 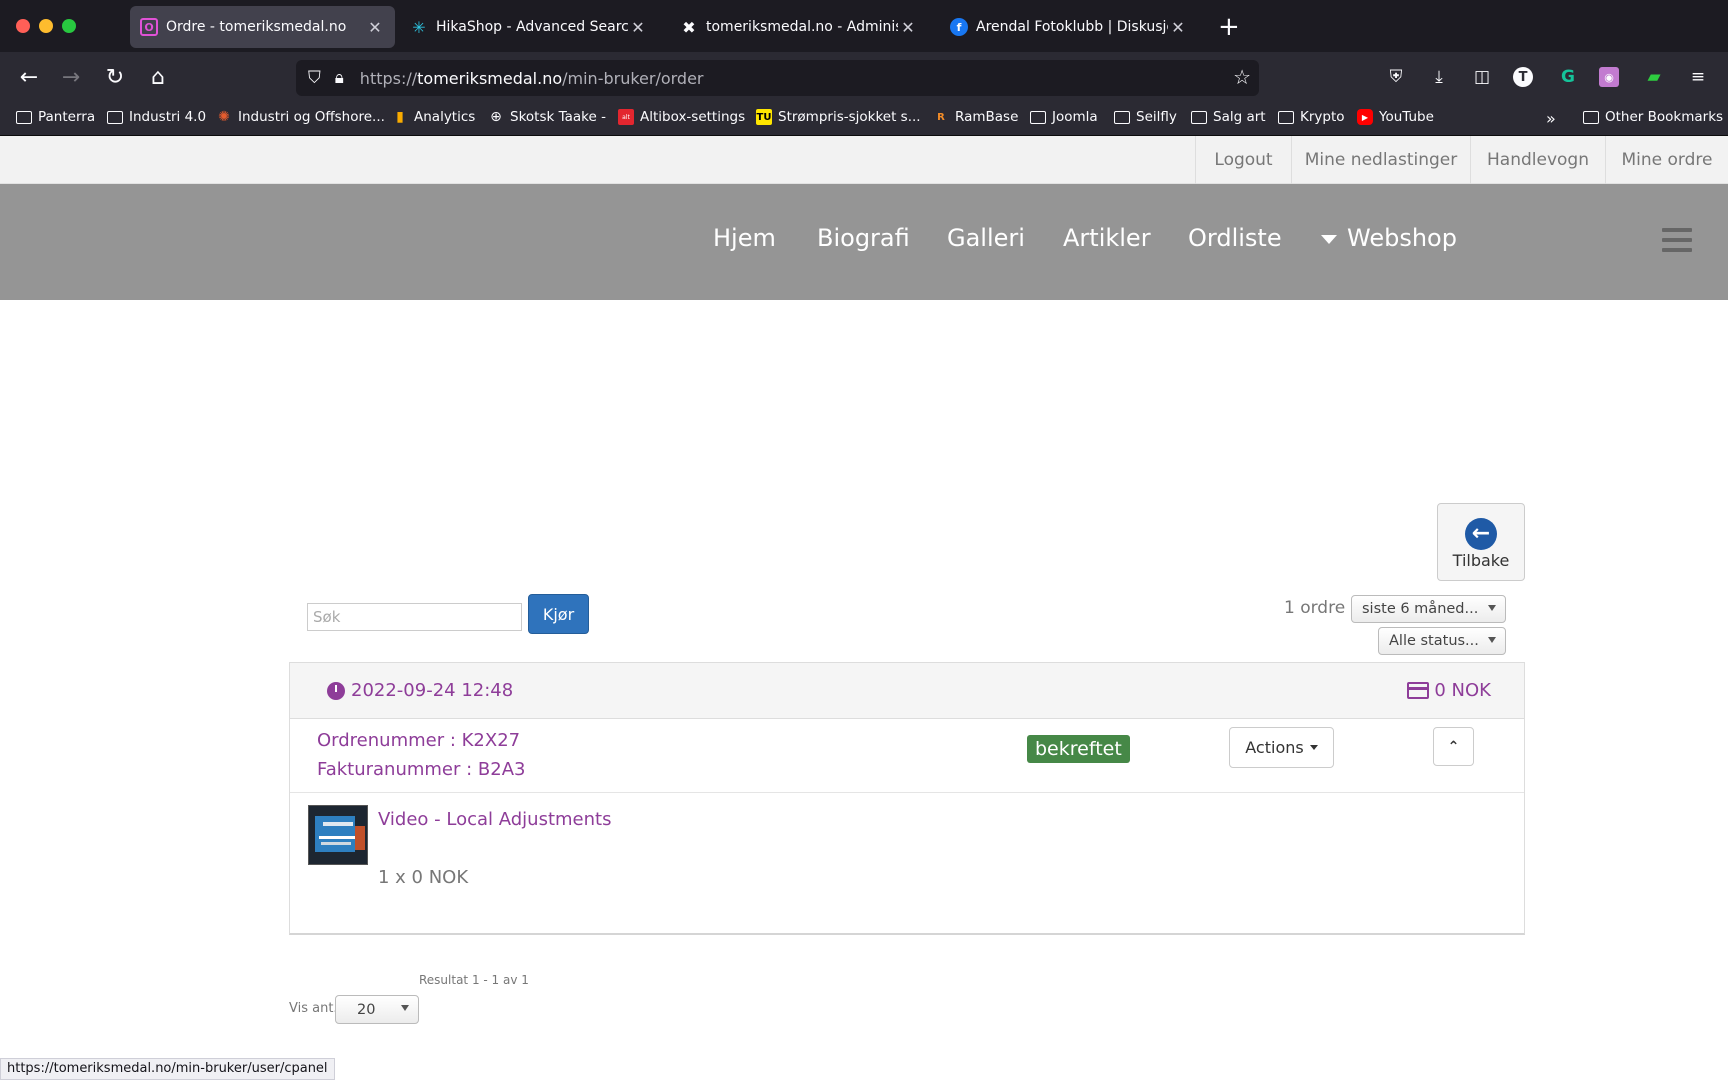 What do you see at coordinates (377, 1009) in the screenshot?
I see `per-page-select: 20` at bounding box center [377, 1009].